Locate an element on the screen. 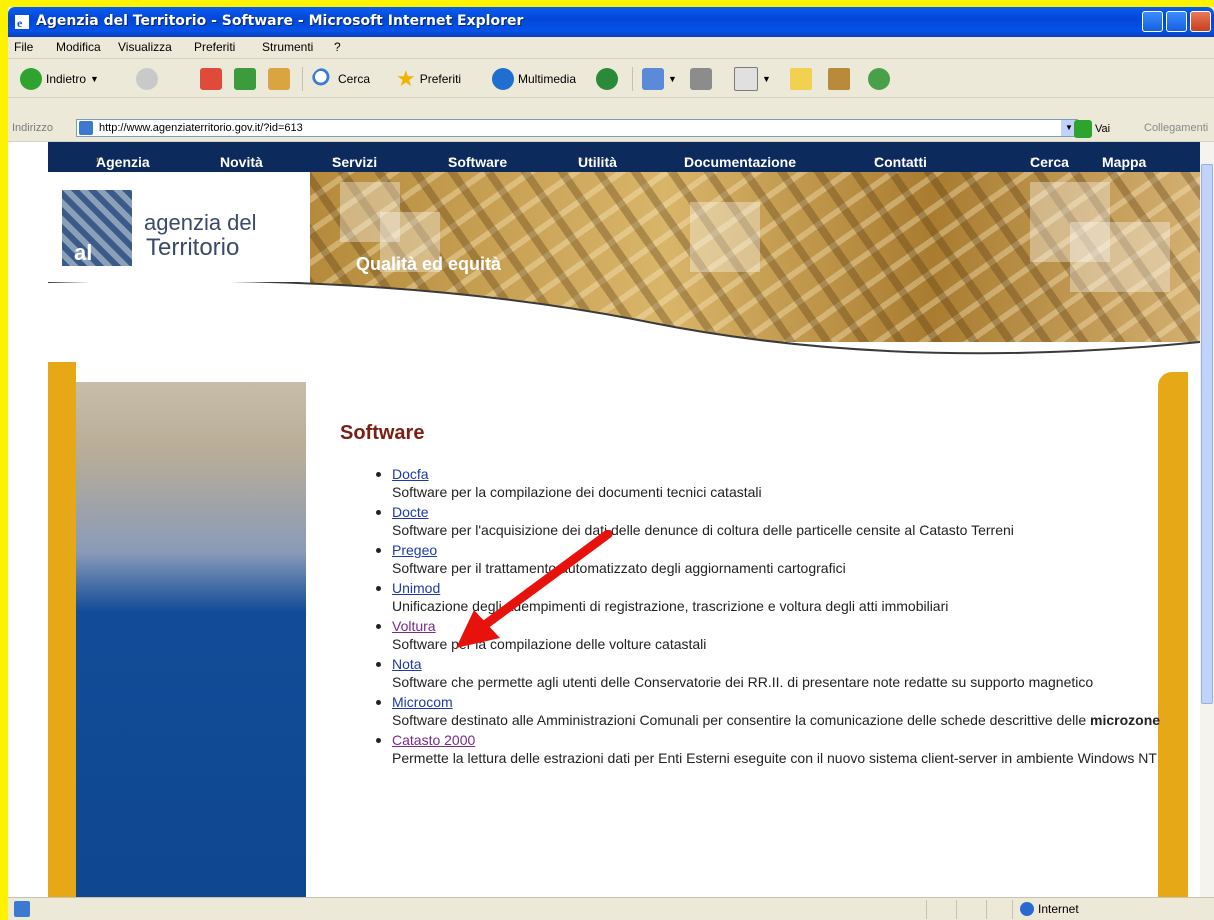 Image resolution: width=1214 pixels, height=920 pixels. word-icon is located at coordinates (746, 79).